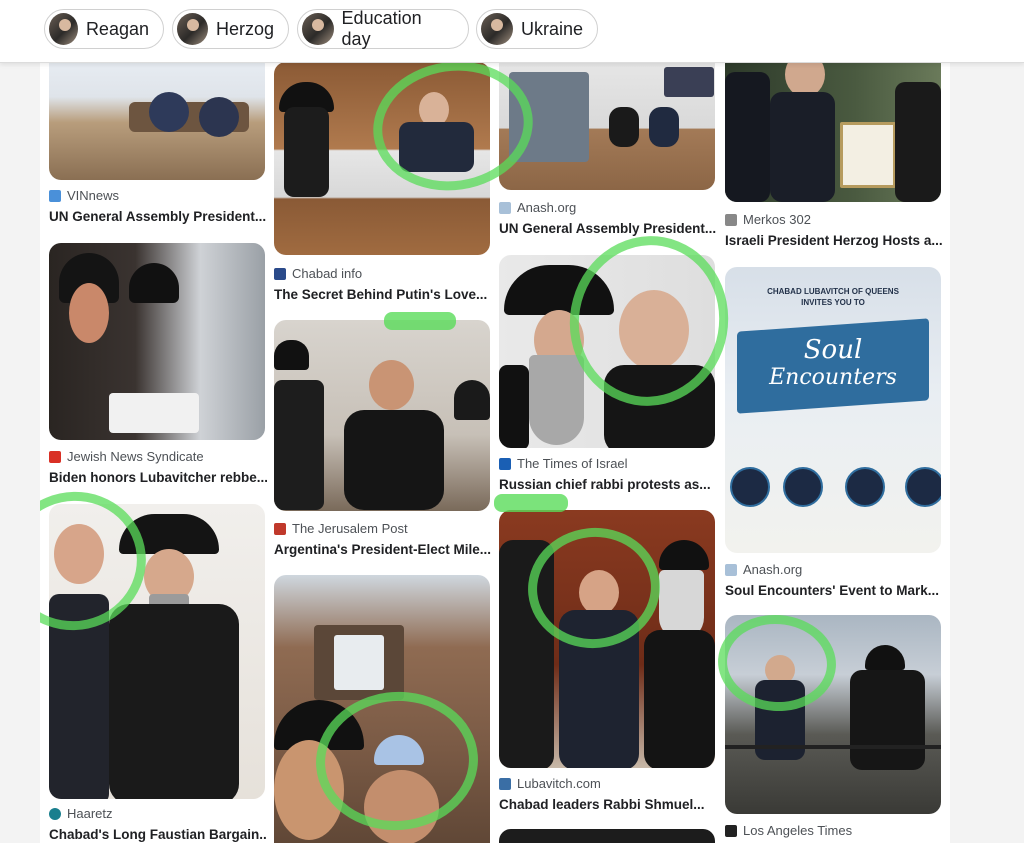  What do you see at coordinates (833, 377) in the screenshot?
I see `poster-title-line2: Encounters` at bounding box center [833, 377].